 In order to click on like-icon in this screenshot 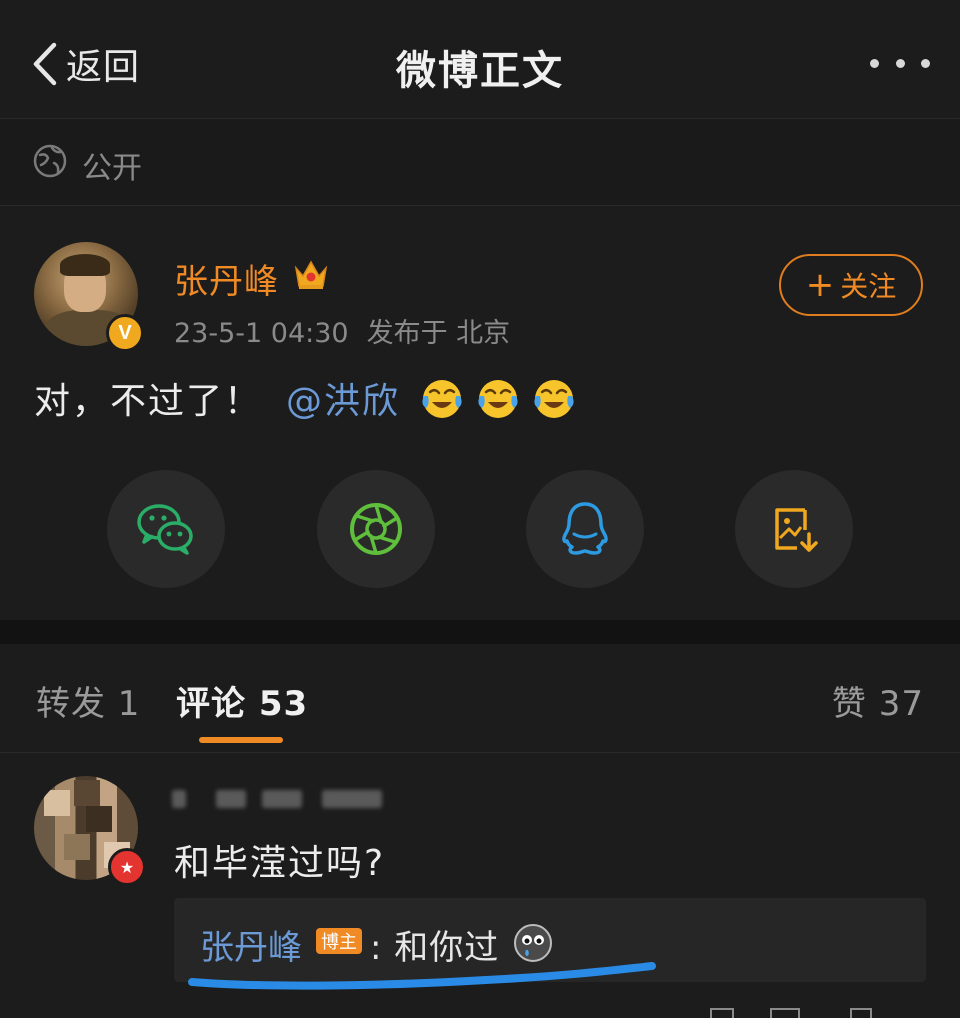, I will do `click(861, 1013)`.